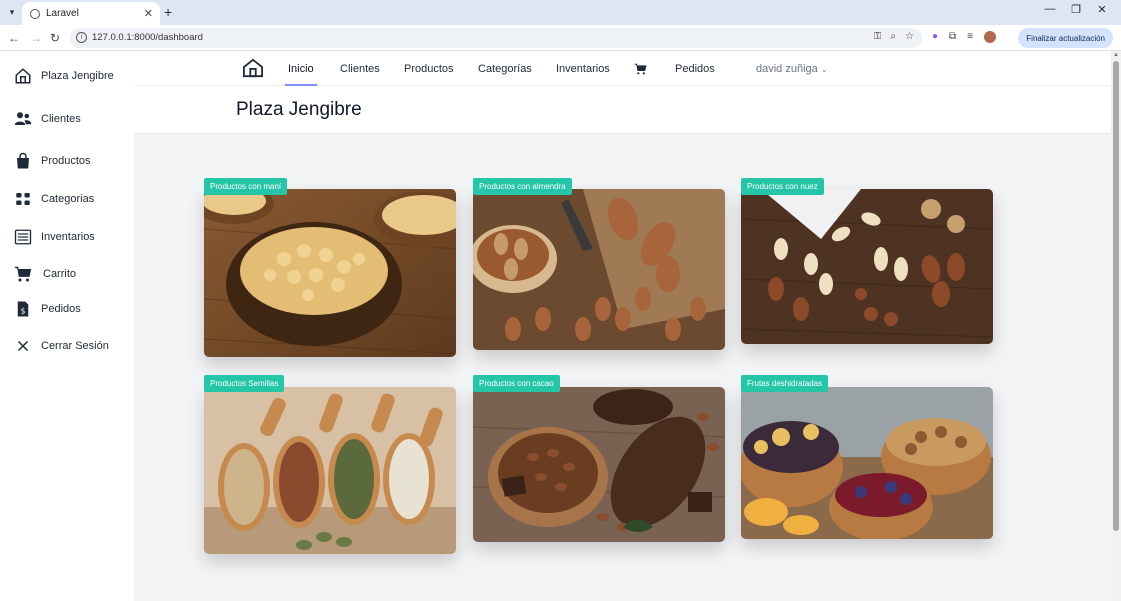 The image size is (1121, 601). I want to click on sidebar-item-clientes: Clientes, so click(47, 119).